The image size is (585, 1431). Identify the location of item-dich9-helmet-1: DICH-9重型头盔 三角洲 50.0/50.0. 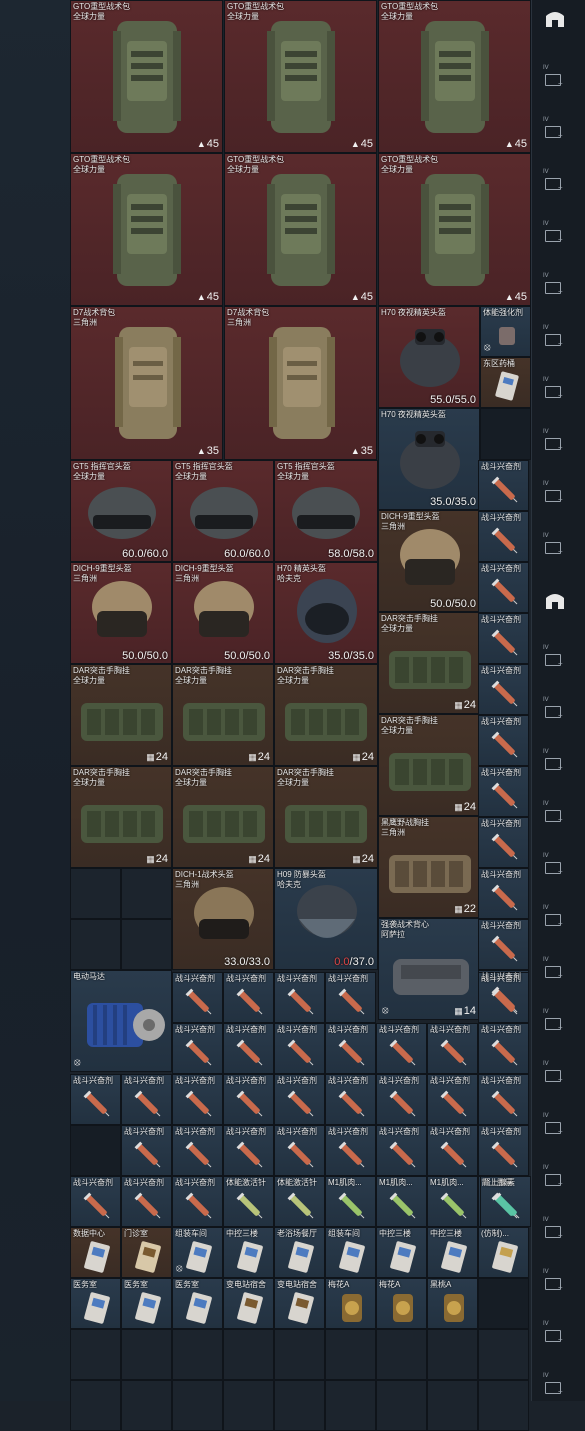
(121, 613).